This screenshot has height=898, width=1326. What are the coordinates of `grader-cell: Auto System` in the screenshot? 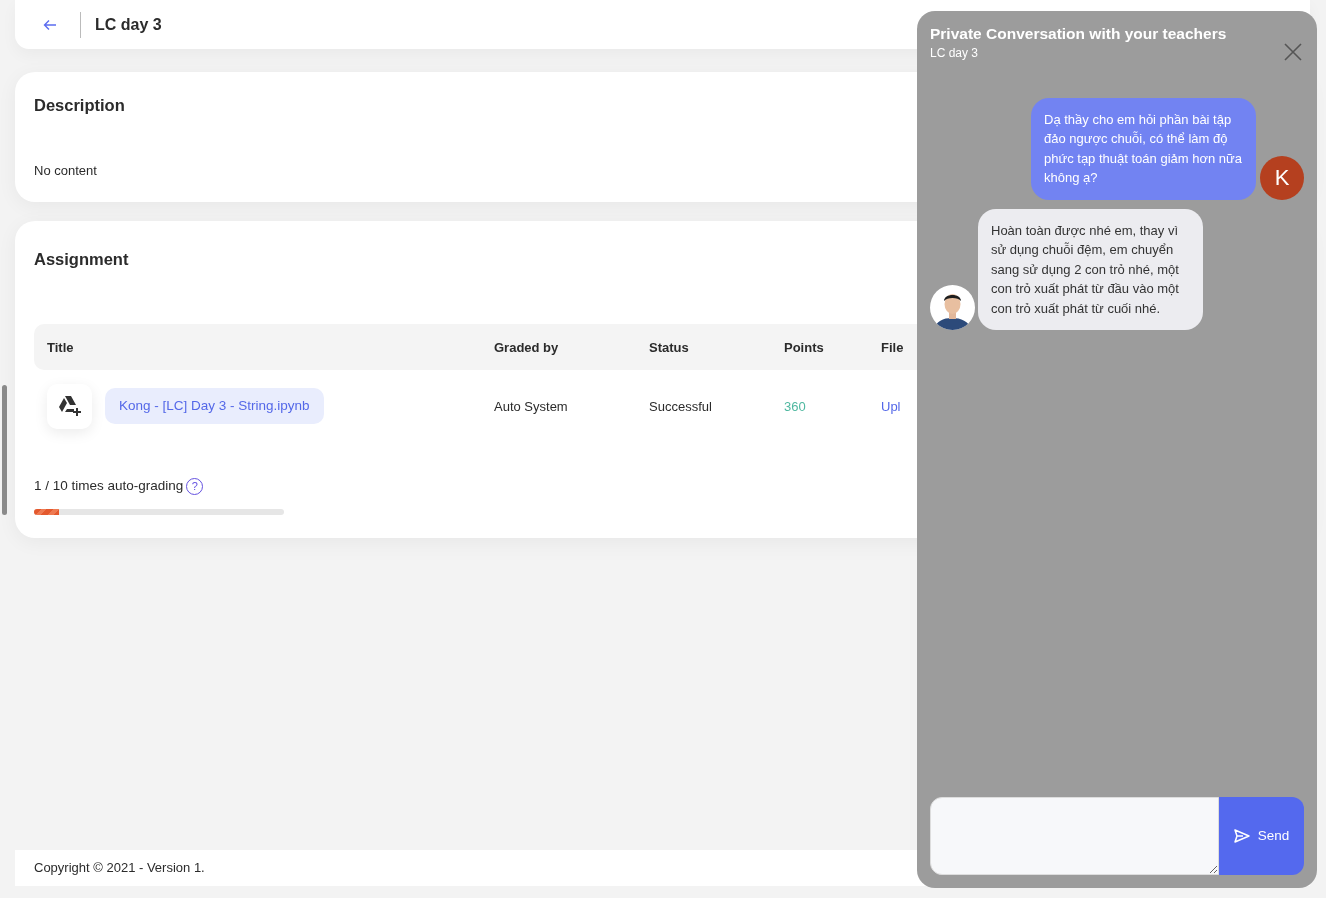 It's located at (531, 406).